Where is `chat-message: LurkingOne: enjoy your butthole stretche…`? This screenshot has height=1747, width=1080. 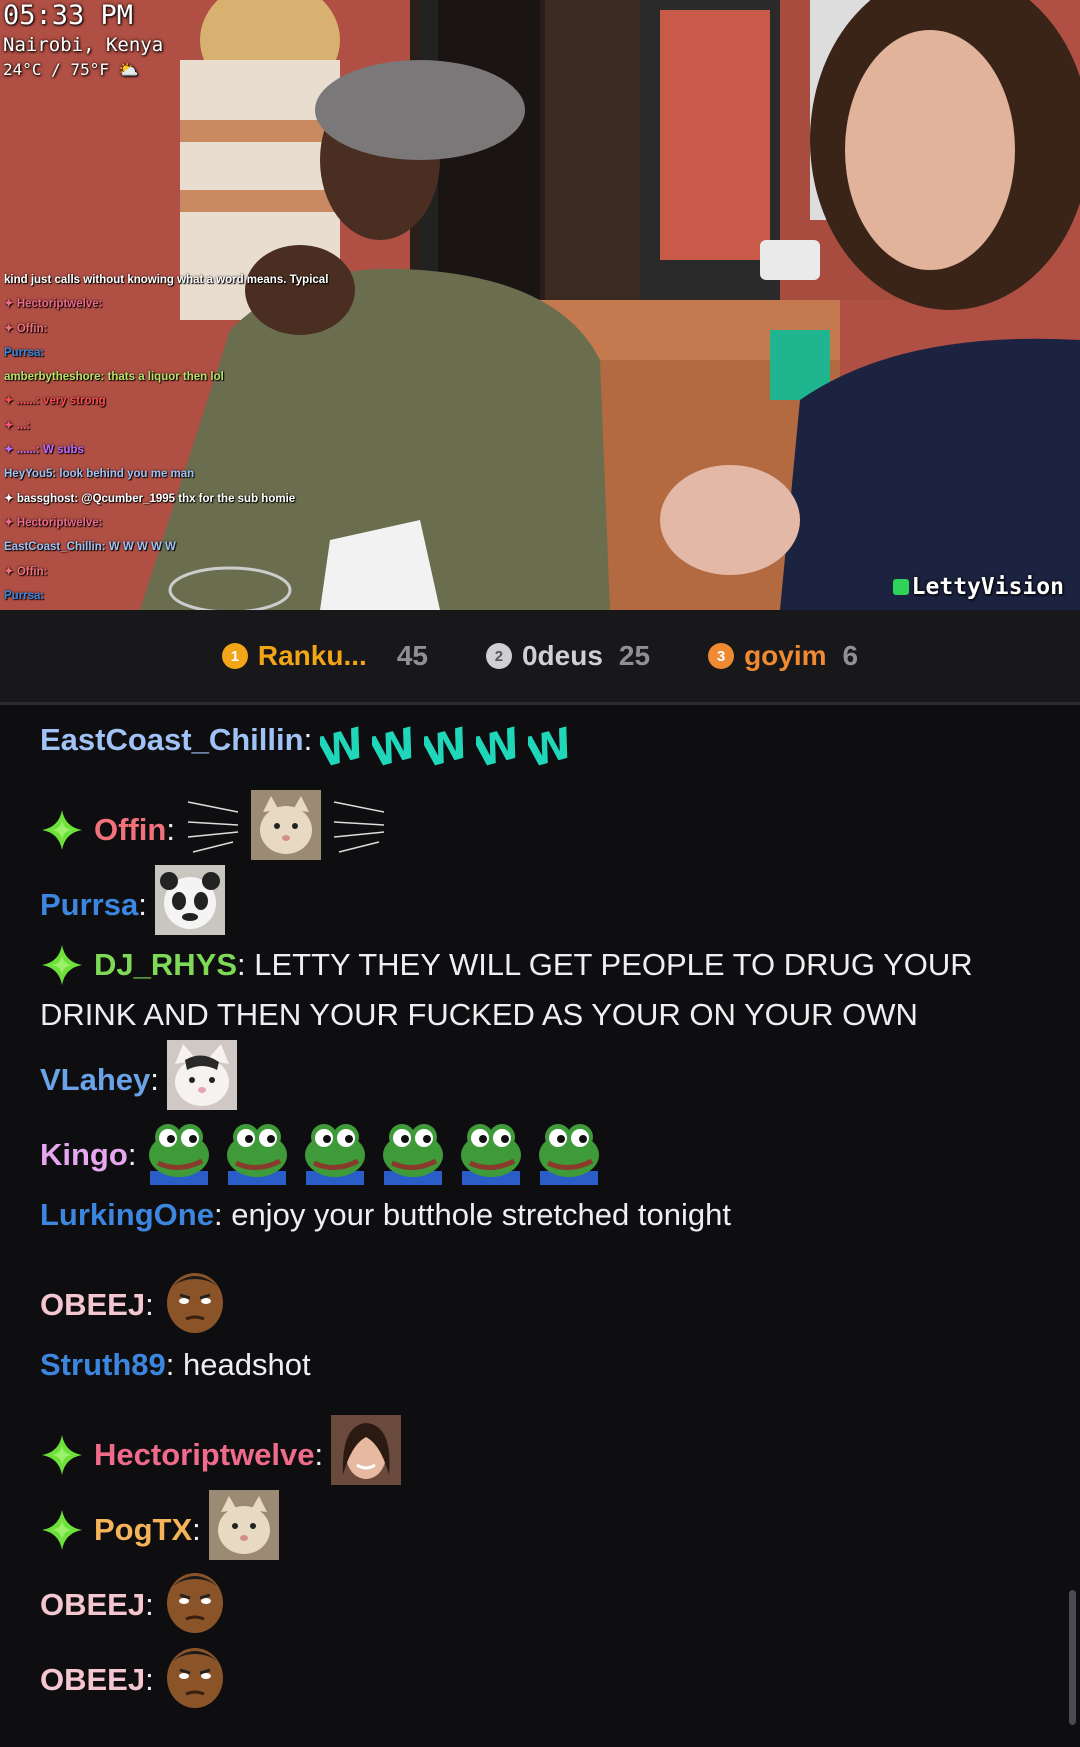 chat-message: LurkingOne: enjoy your butthole stretche… is located at coordinates (535, 1215).